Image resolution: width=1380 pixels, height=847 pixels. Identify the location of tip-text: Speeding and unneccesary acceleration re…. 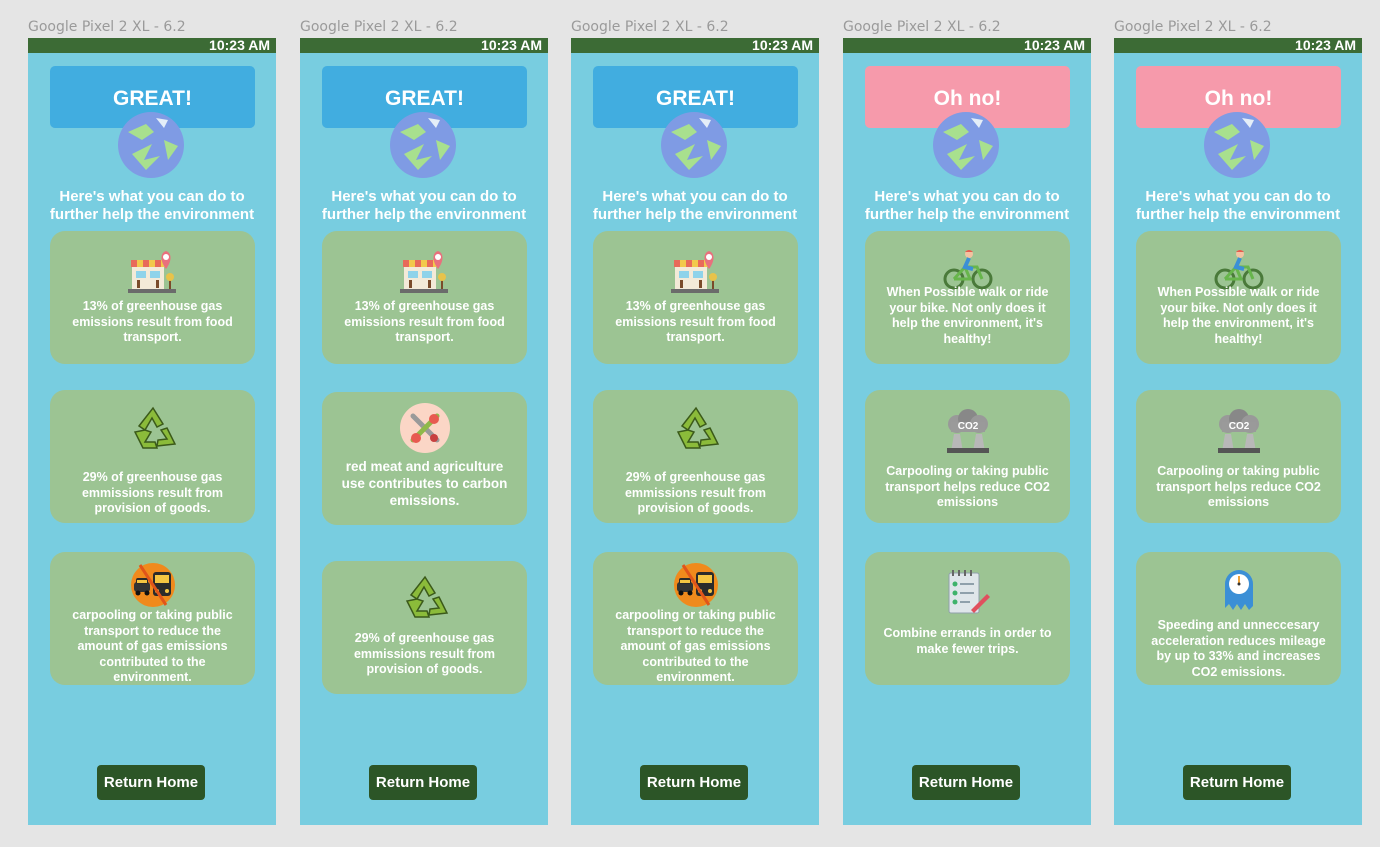
(1238, 648).